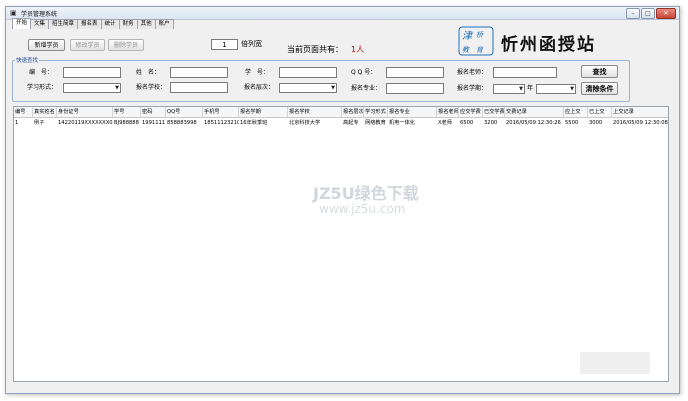 This screenshot has width=688, height=401. What do you see at coordinates (599, 71) in the screenshot?
I see `search-button: 查找` at bounding box center [599, 71].